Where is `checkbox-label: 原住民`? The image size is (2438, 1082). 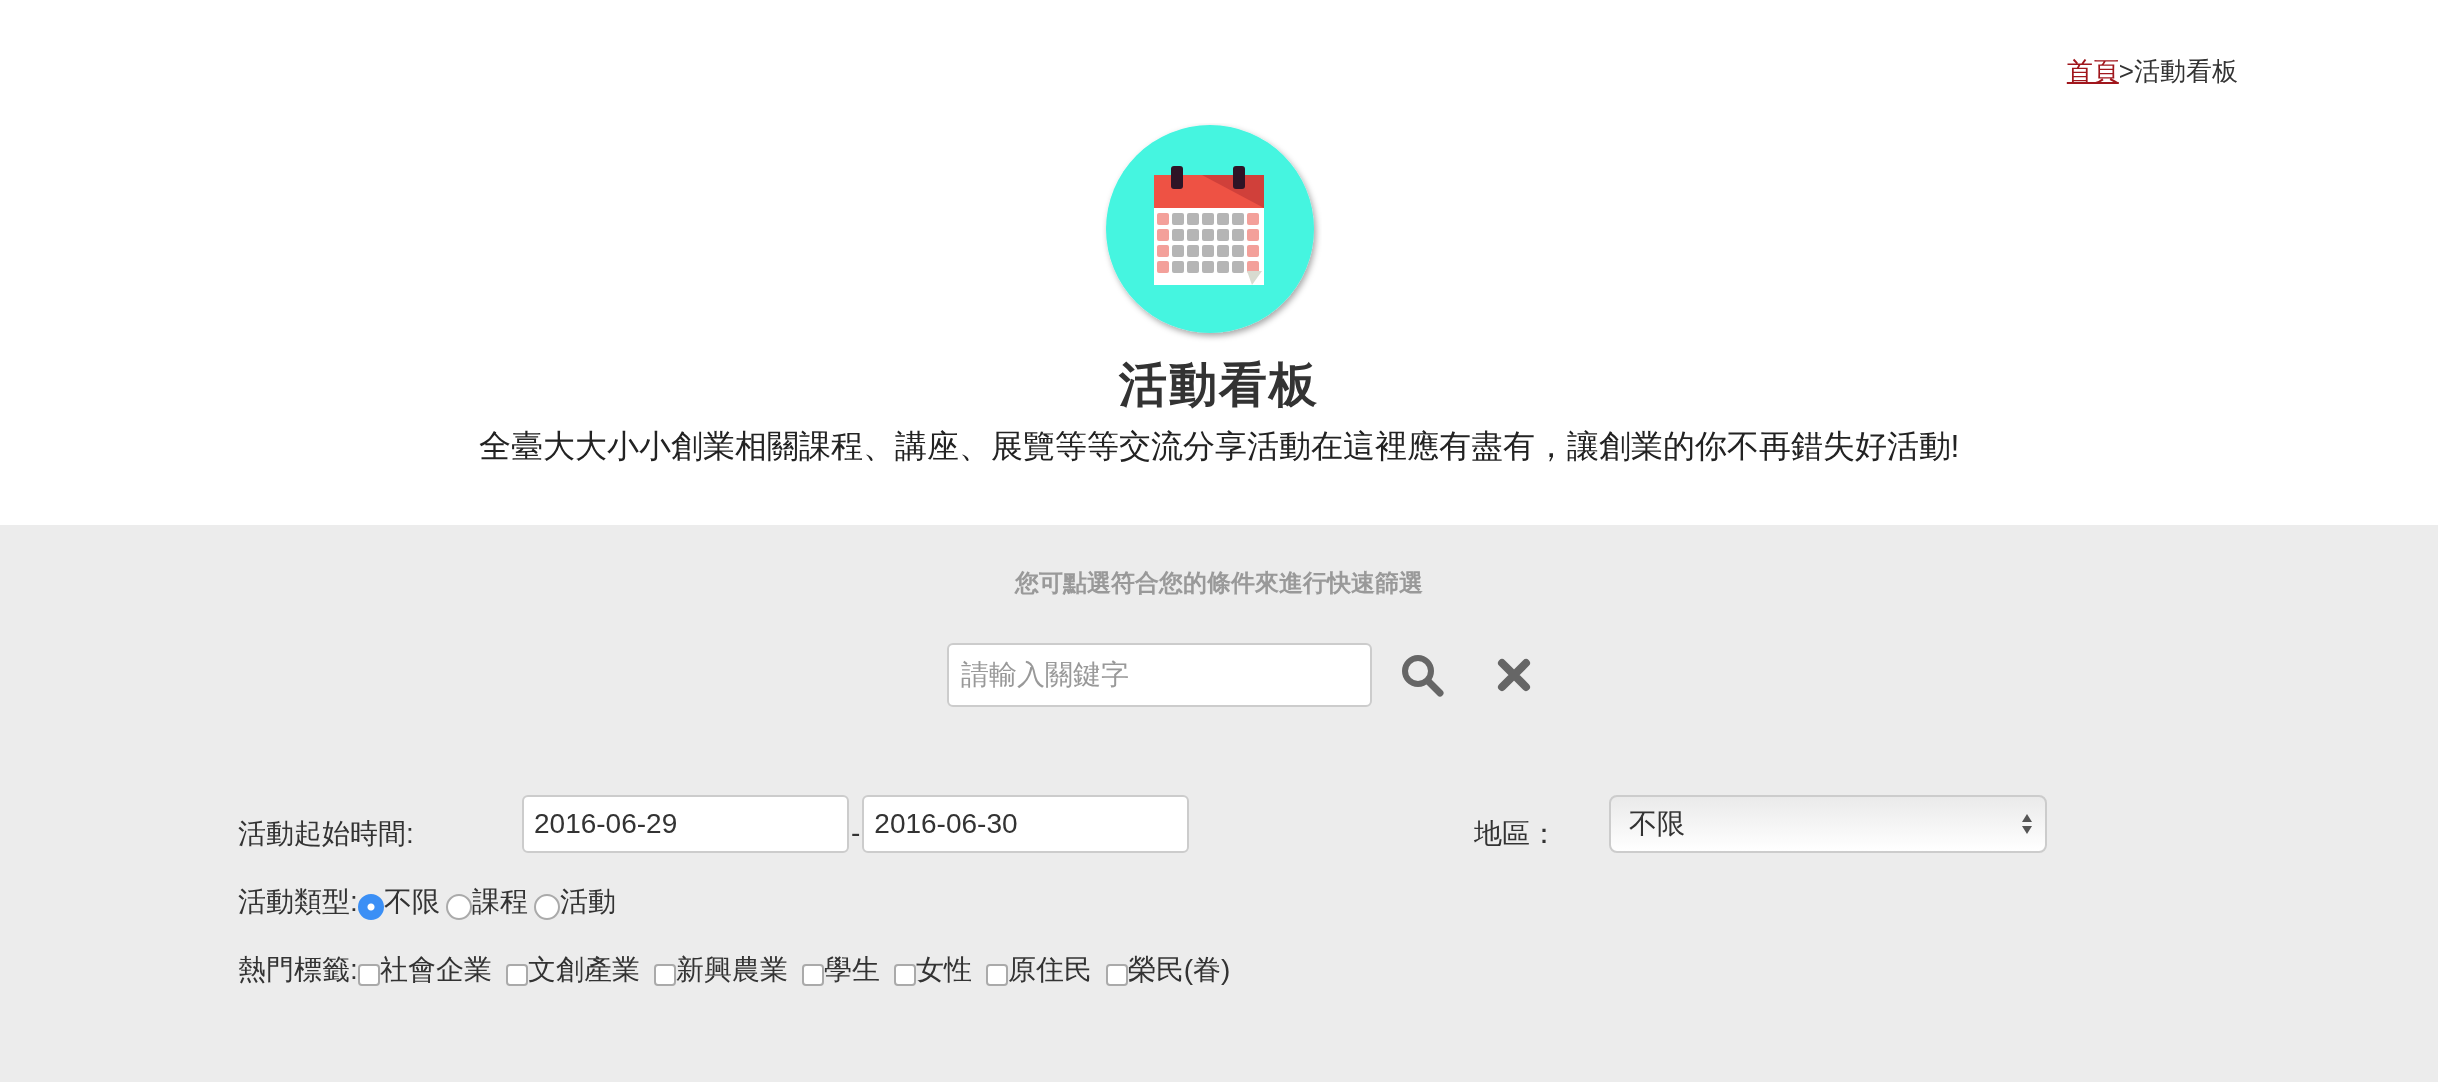 checkbox-label: 原住民 is located at coordinates (1049, 970).